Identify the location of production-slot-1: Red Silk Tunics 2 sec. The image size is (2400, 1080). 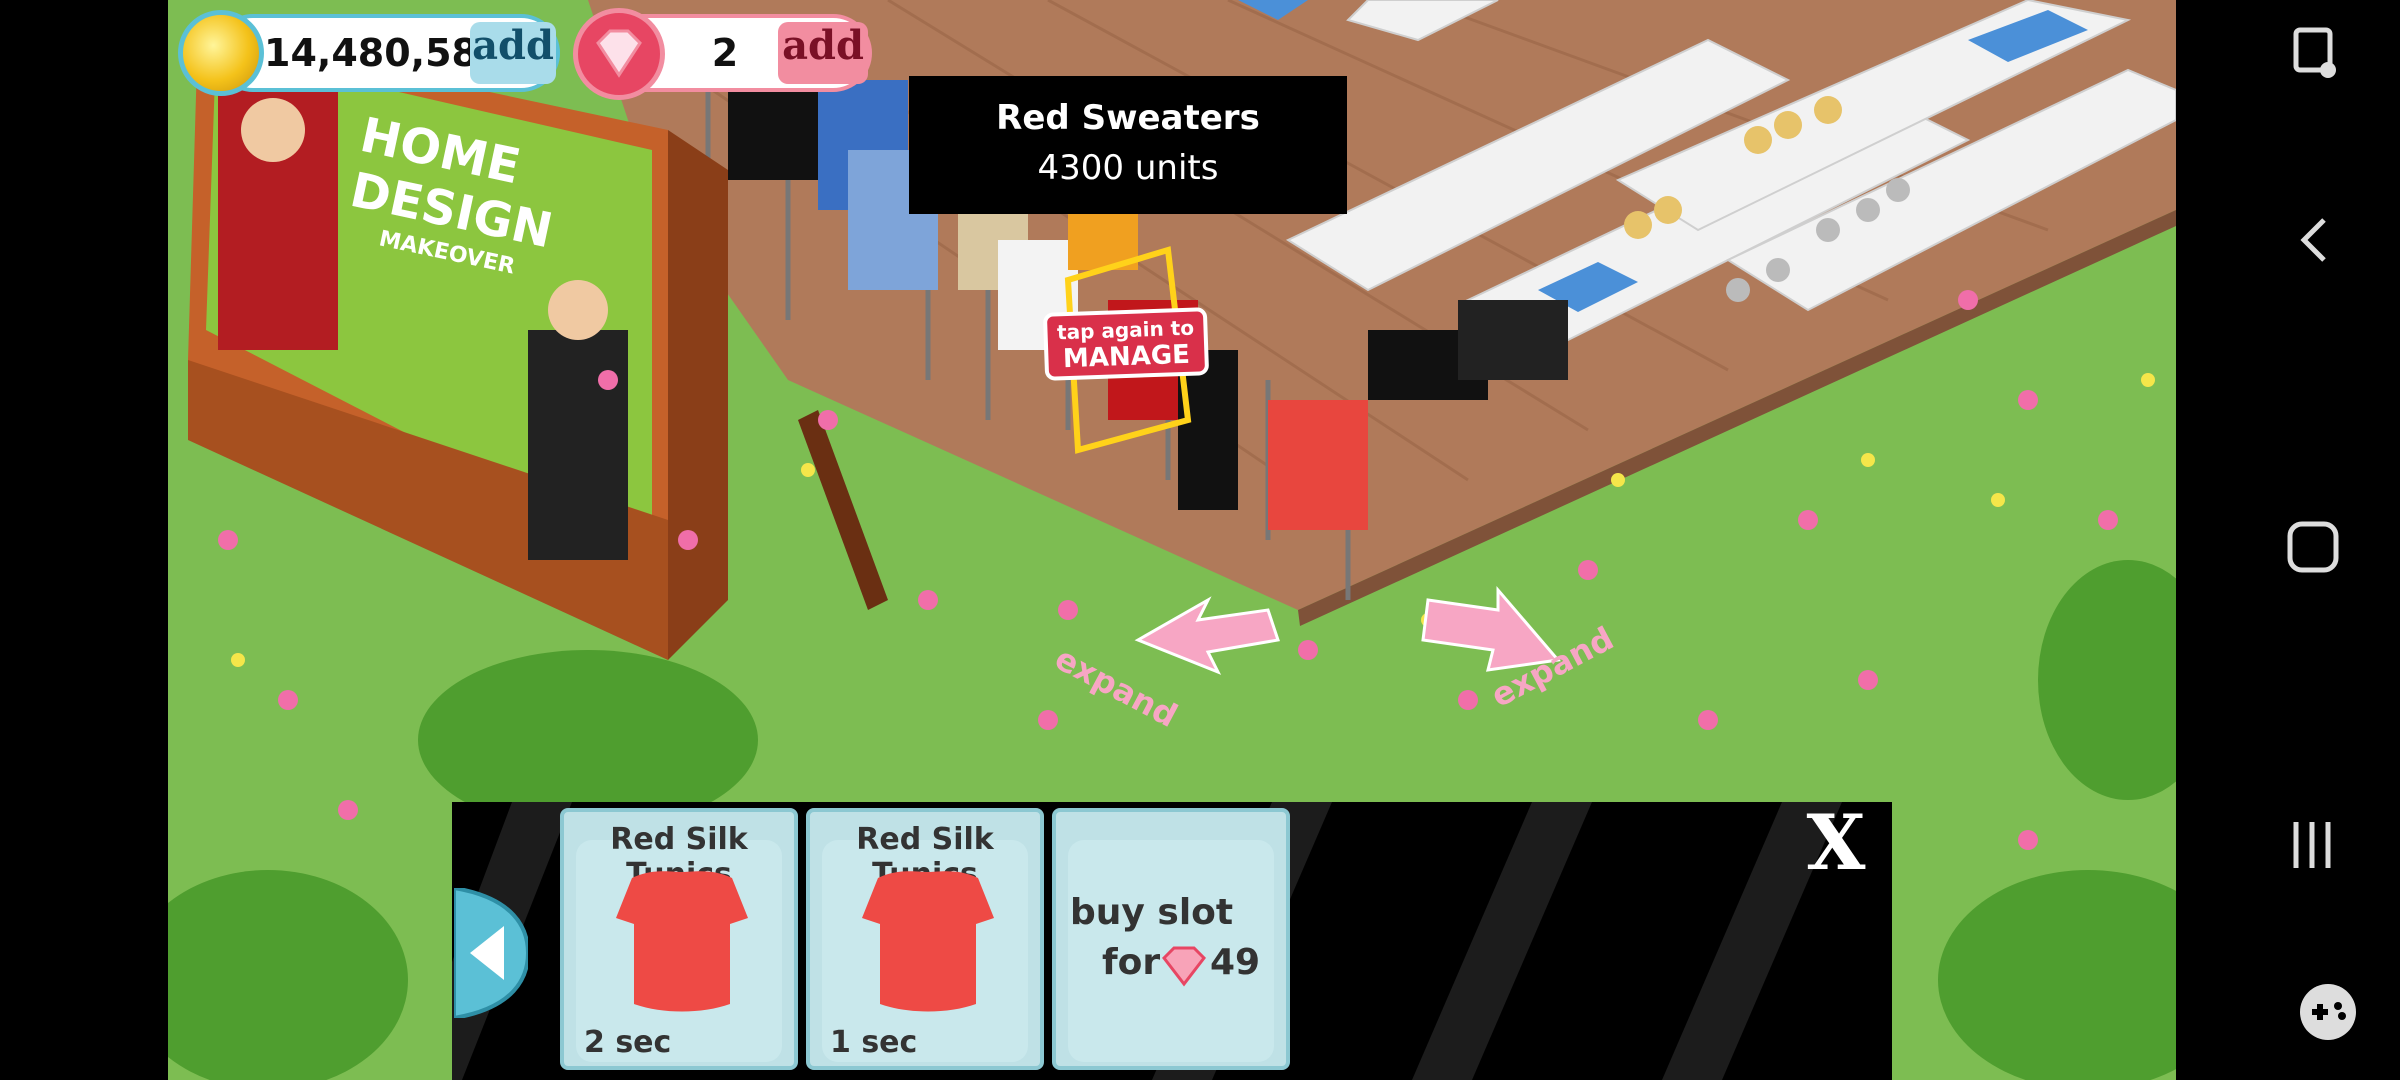
(679, 939).